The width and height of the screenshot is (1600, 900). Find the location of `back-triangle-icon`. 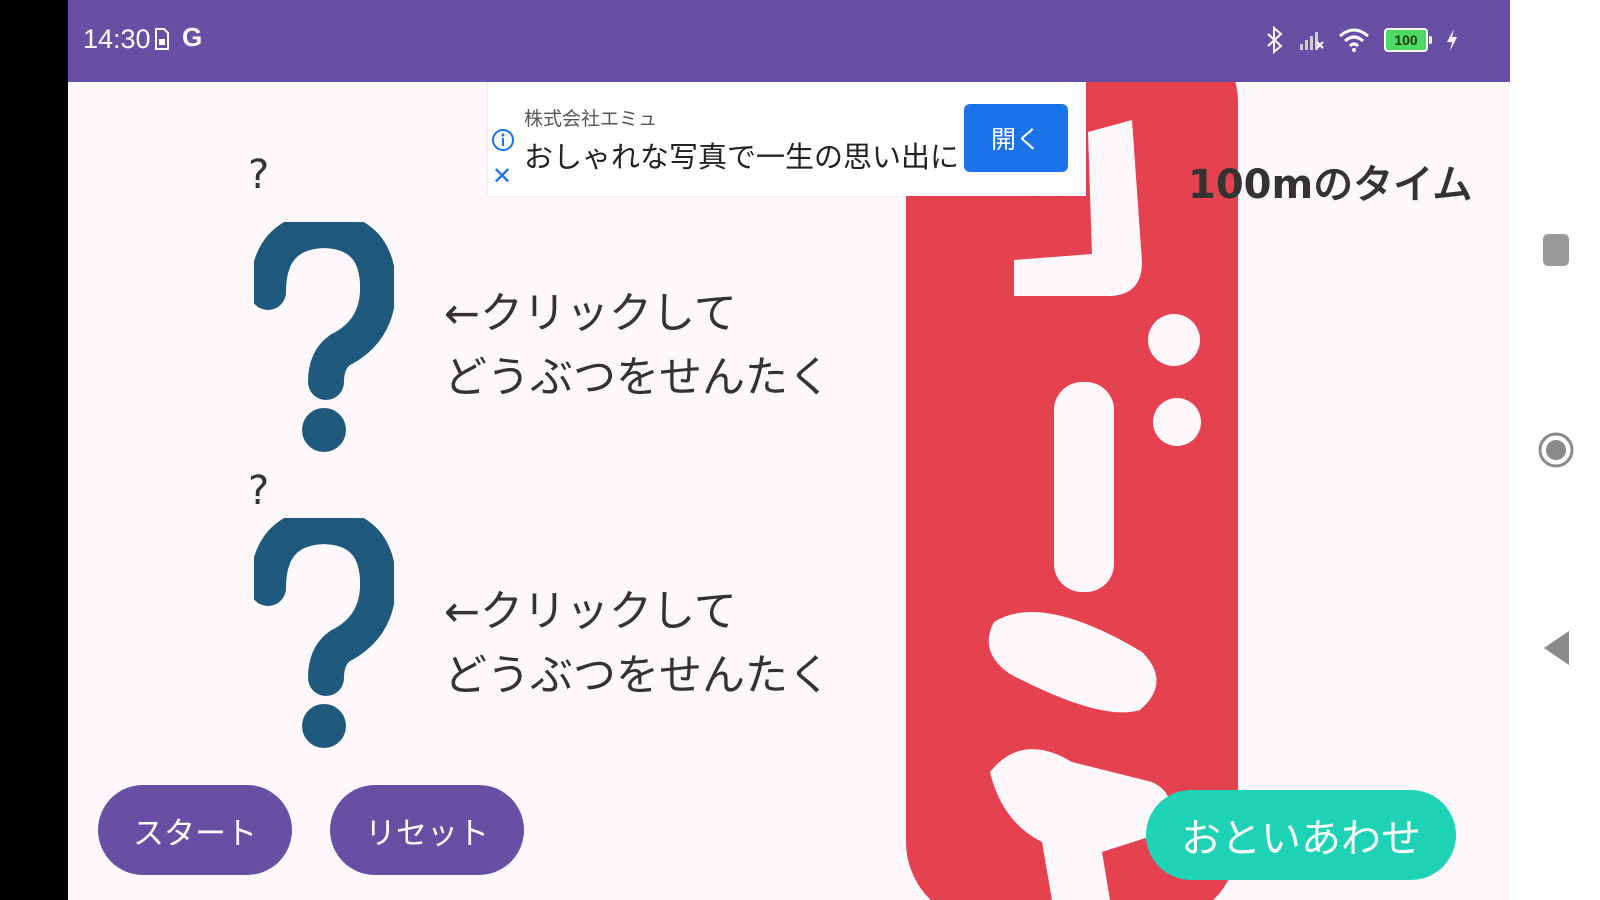

back-triangle-icon is located at coordinates (1556, 648).